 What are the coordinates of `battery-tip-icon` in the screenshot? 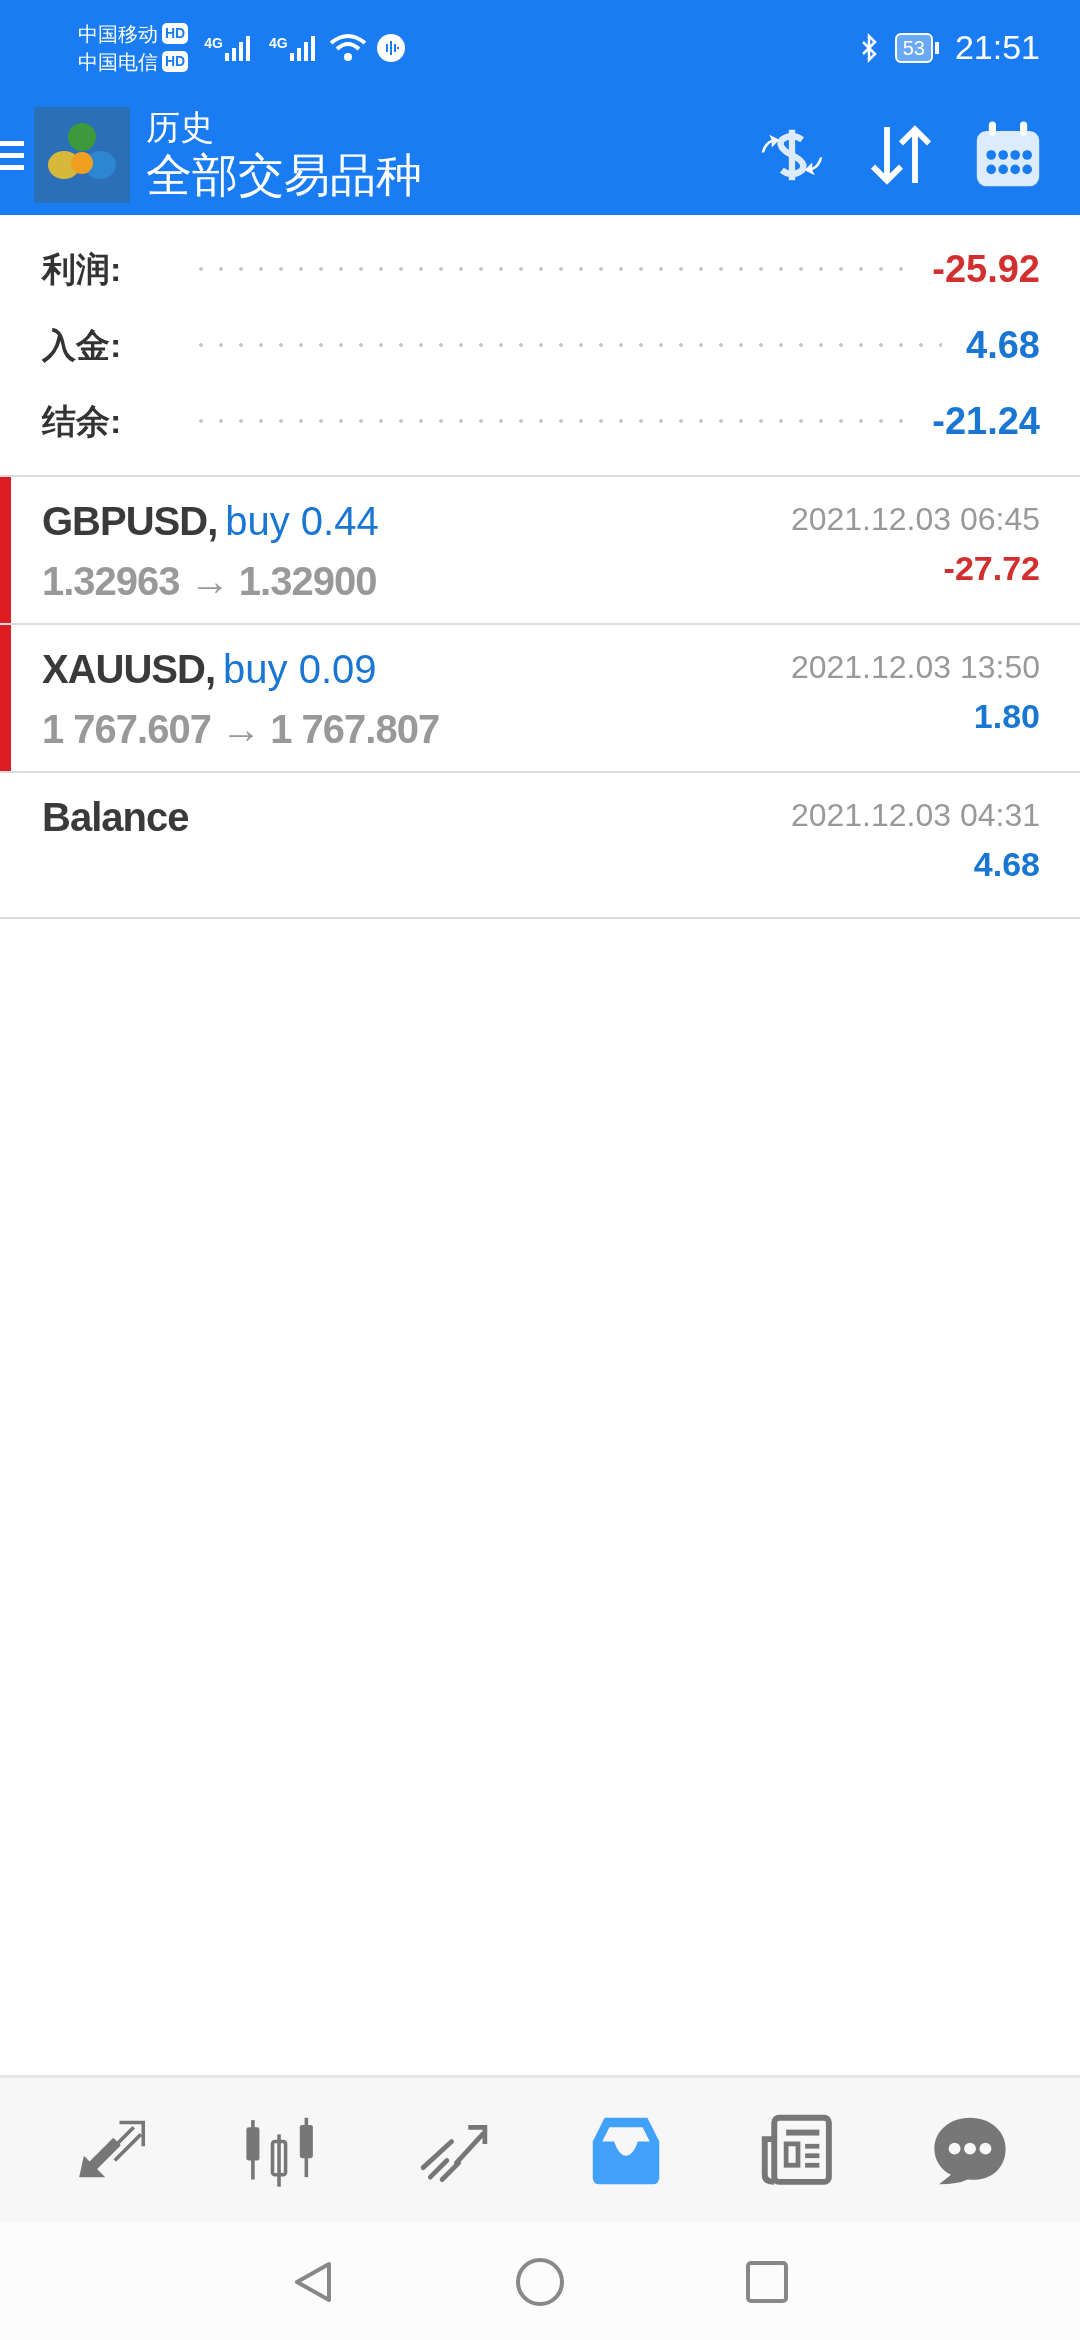 It's located at (936, 47).